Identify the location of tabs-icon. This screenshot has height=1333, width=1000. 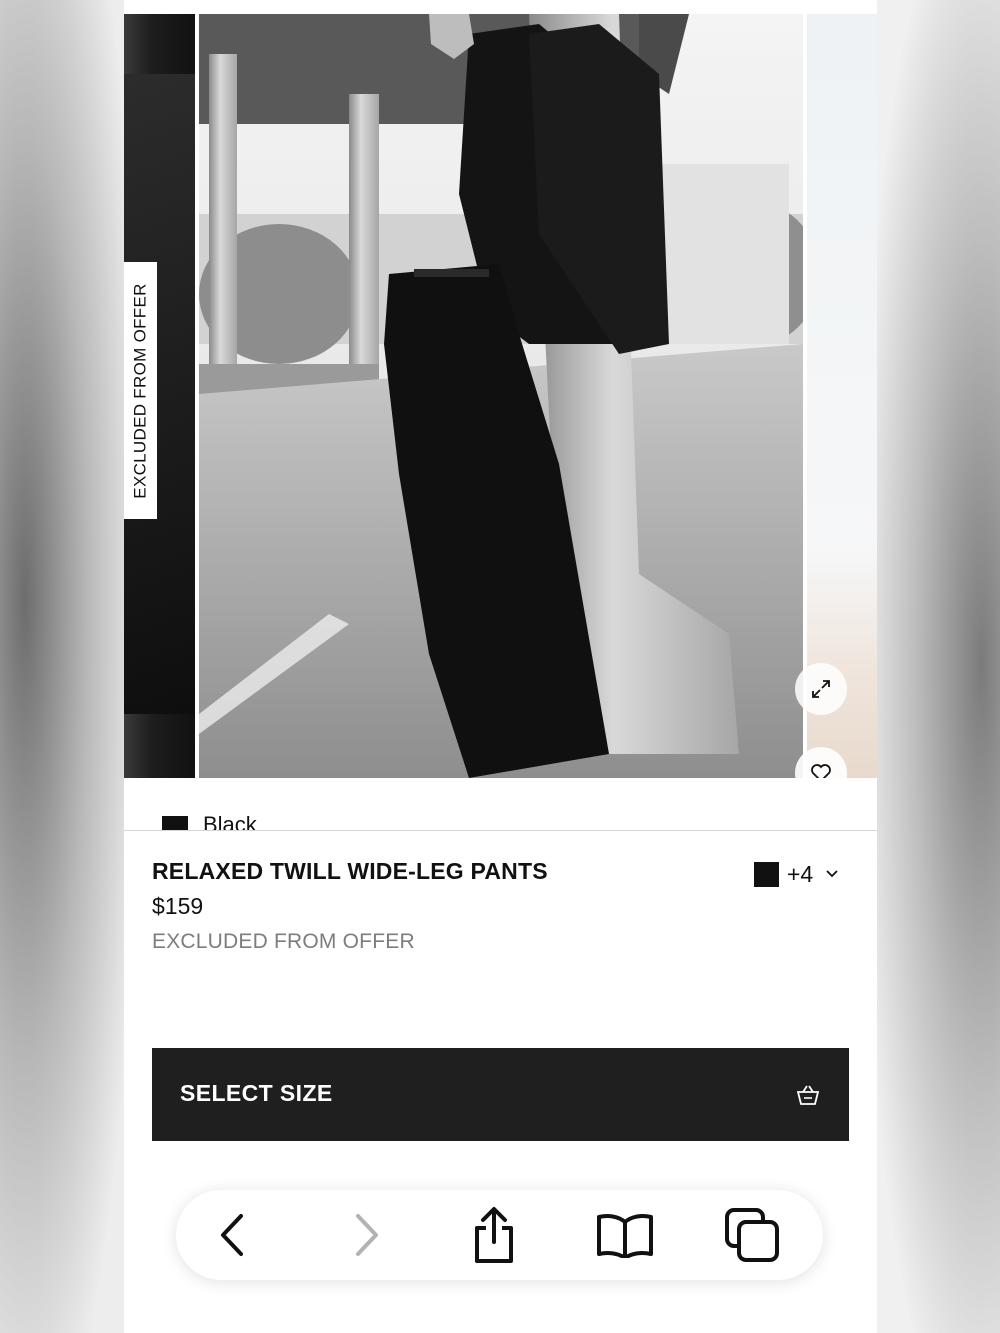
(752, 1235).